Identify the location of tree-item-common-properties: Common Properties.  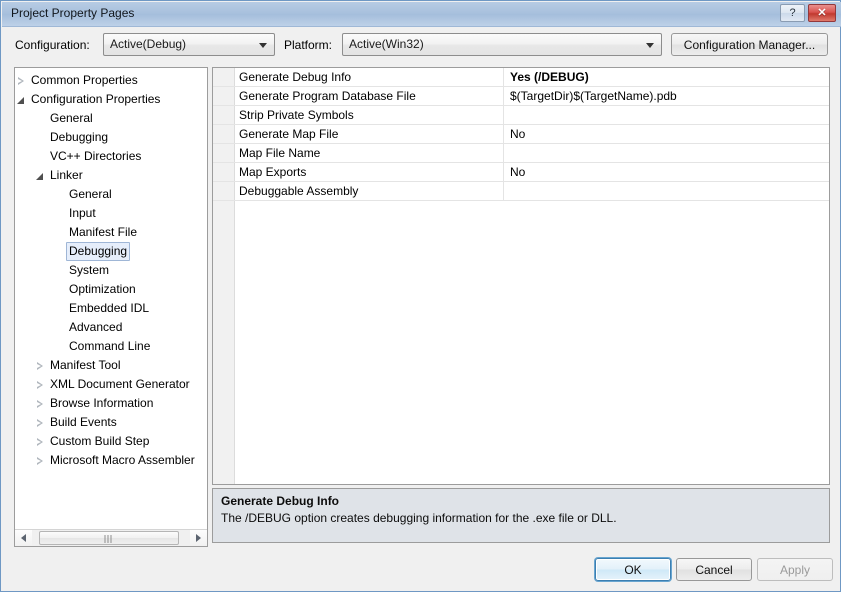
(111, 80).